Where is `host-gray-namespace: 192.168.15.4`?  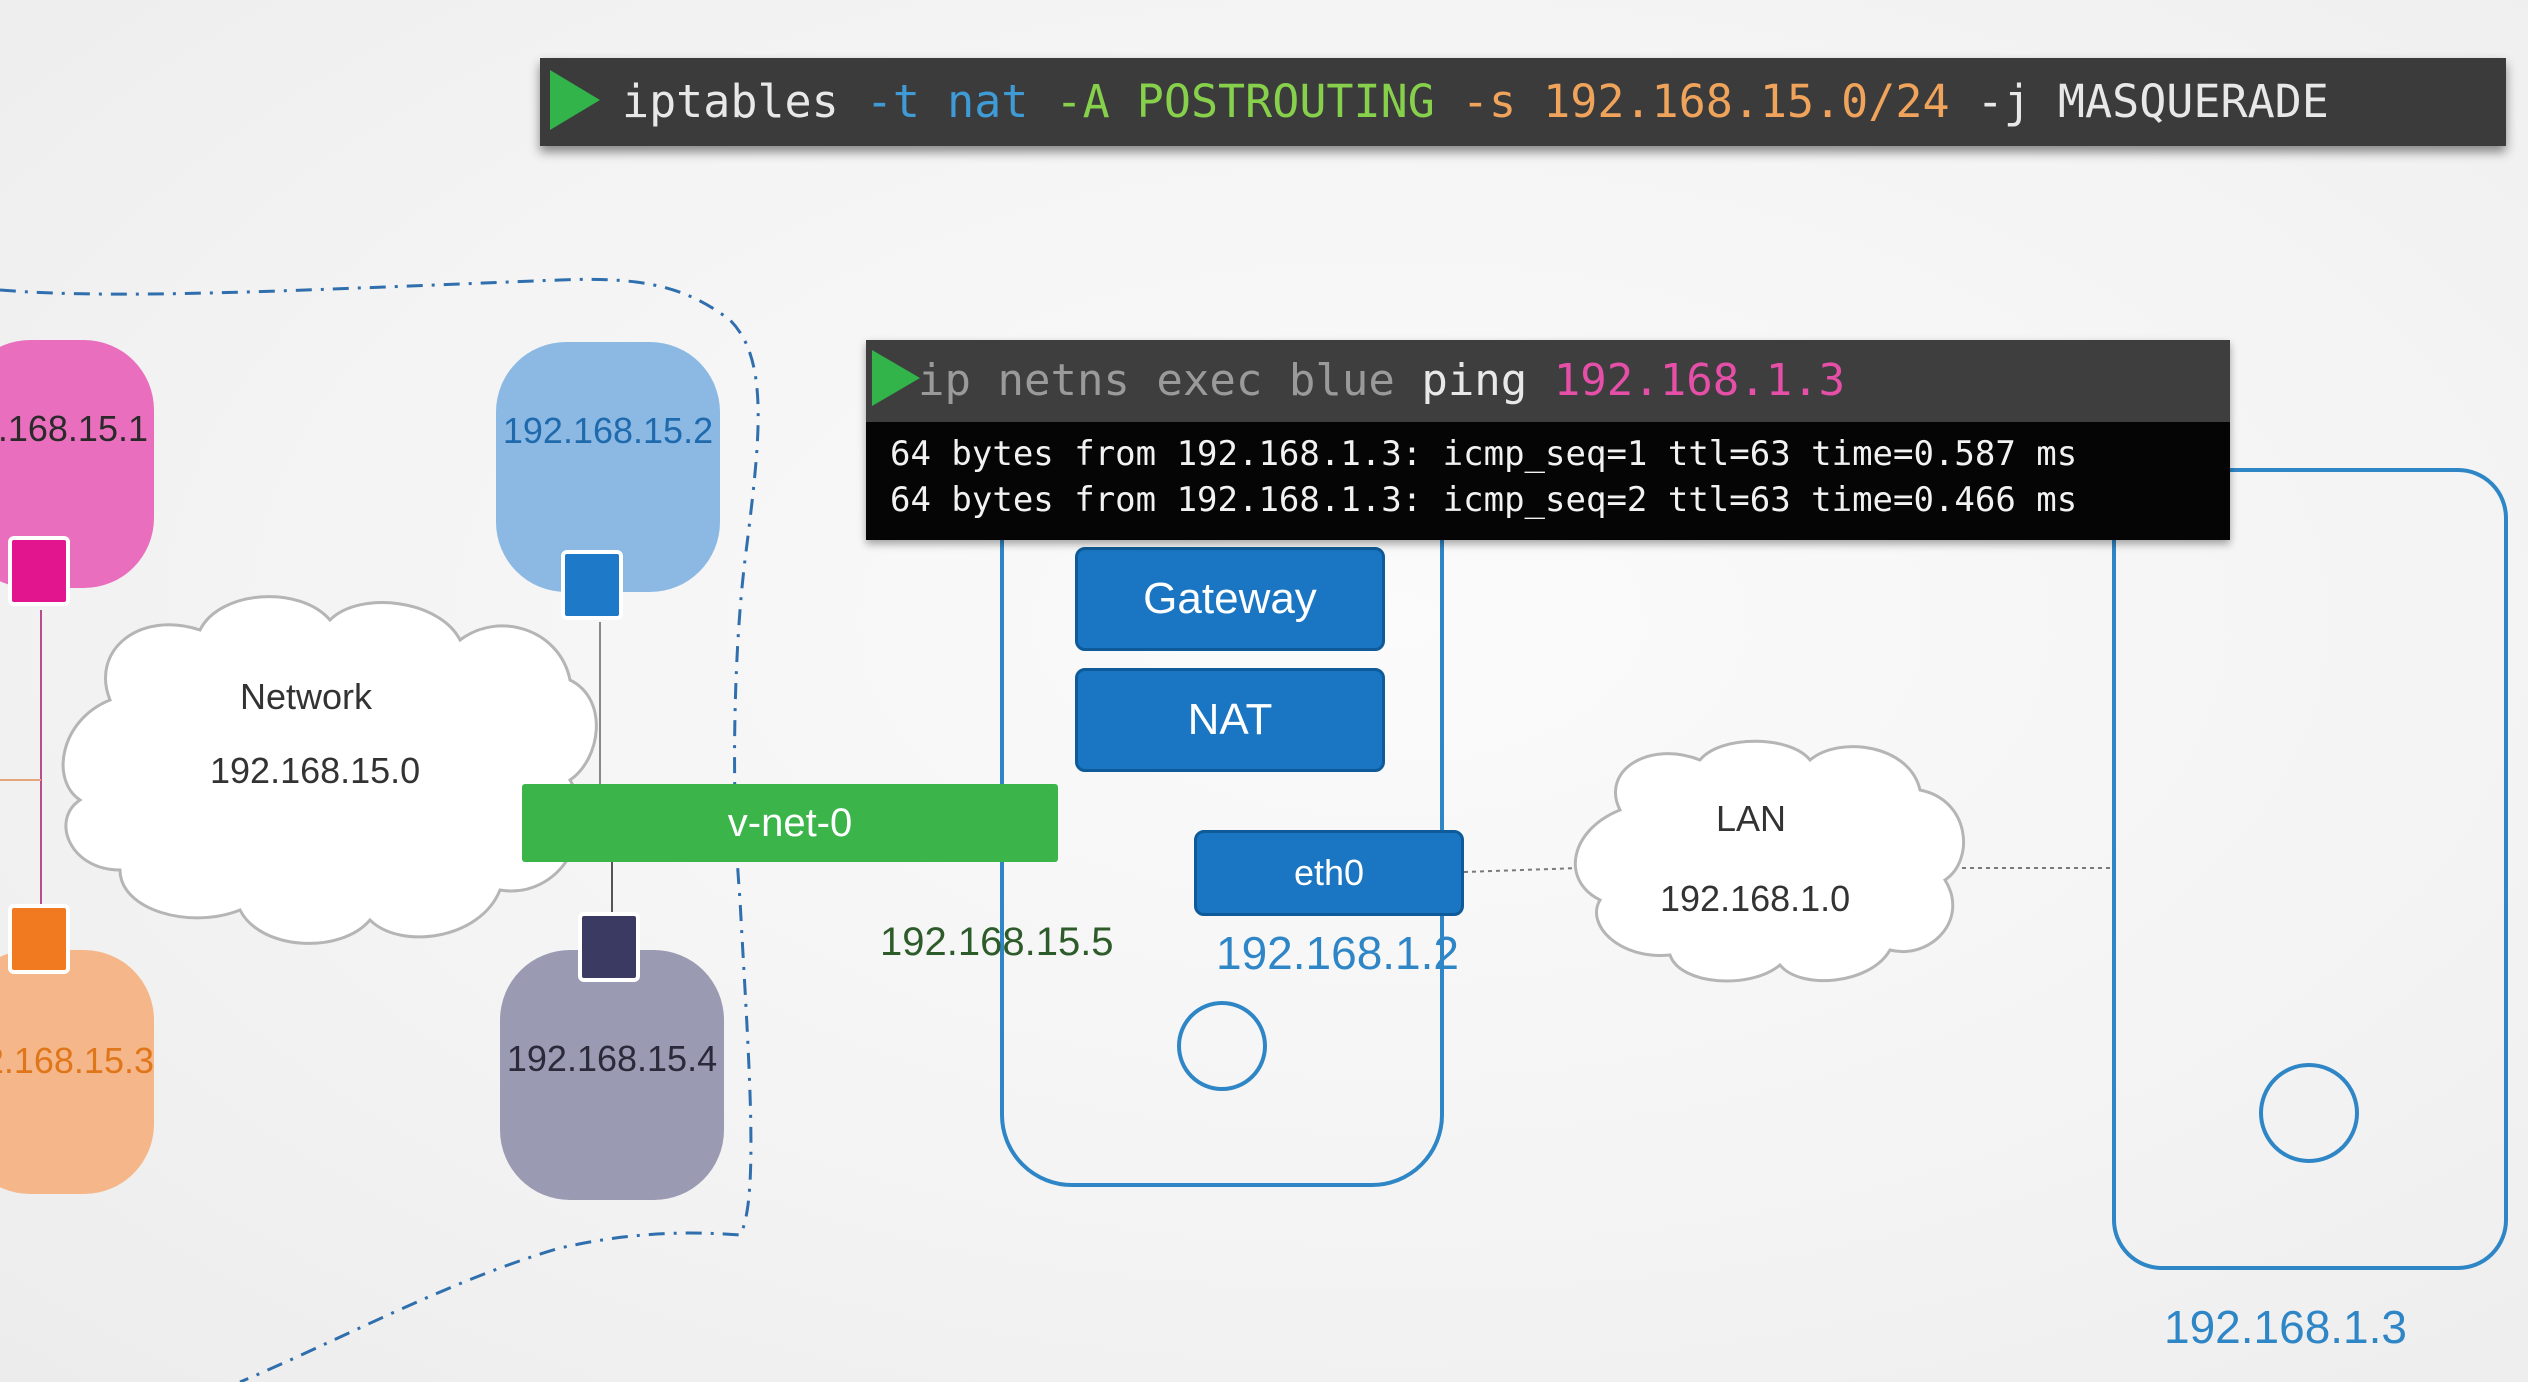
host-gray-namespace: 192.168.15.4 is located at coordinates (612, 1075).